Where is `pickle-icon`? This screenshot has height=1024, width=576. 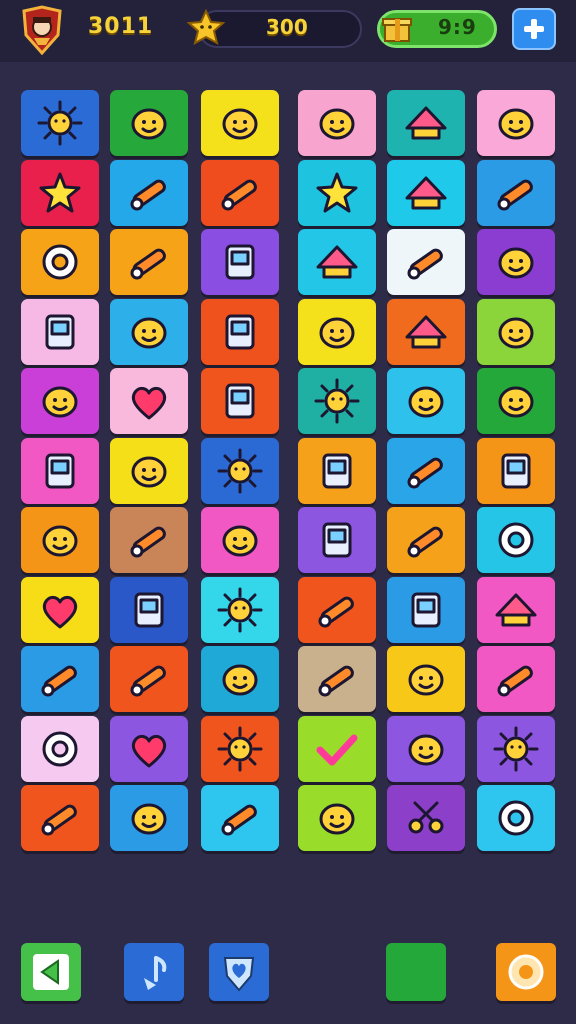
pickle-icon is located at coordinates (425, 473).